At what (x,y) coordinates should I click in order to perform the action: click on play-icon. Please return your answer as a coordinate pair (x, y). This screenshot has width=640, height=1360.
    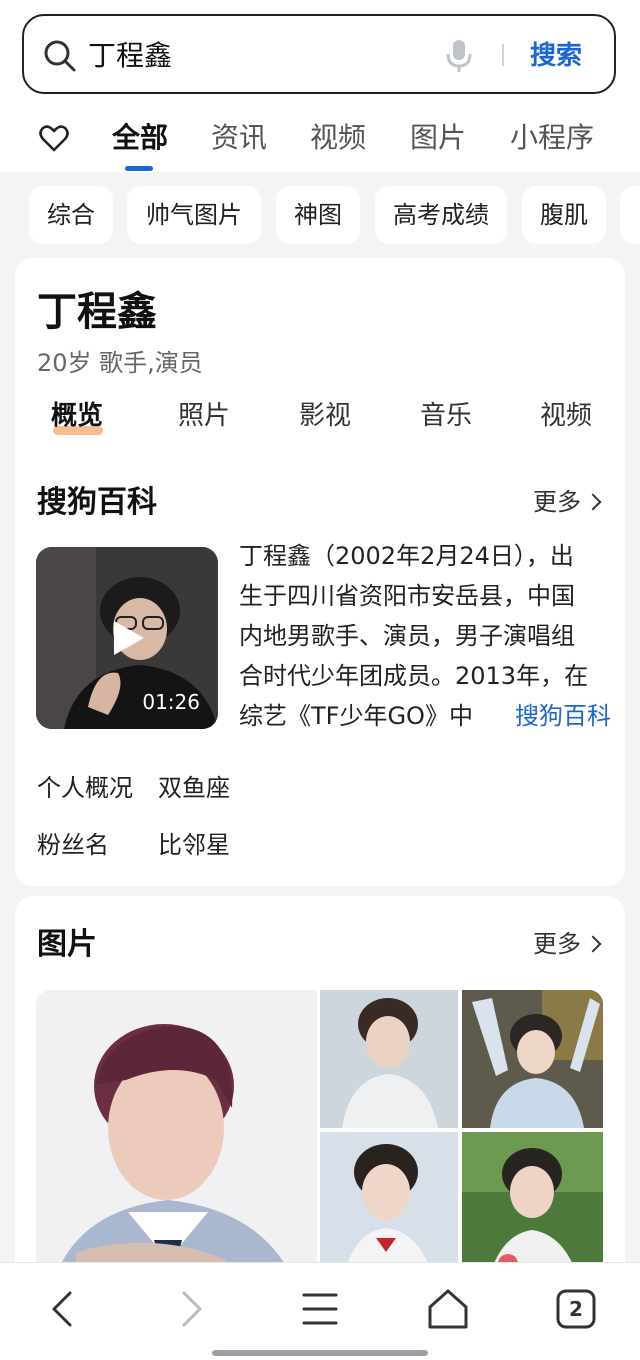
    Looking at the image, I should click on (129, 638).